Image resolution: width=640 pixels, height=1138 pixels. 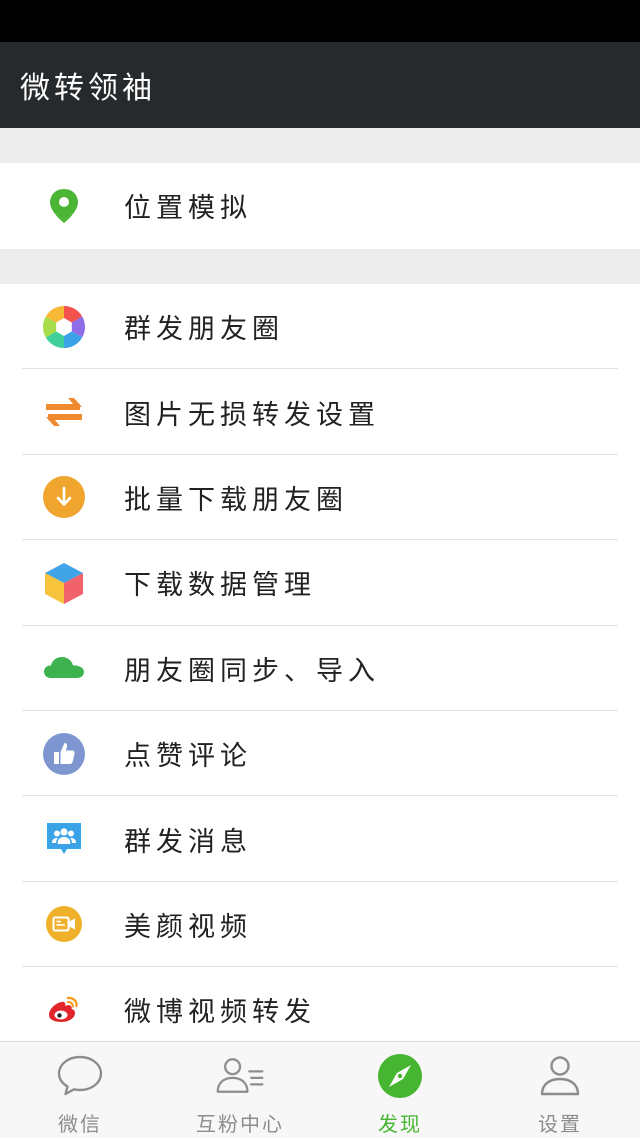 I want to click on menu-item-lossless-image-settings: 图片无损转发设置, so click(x=320, y=412).